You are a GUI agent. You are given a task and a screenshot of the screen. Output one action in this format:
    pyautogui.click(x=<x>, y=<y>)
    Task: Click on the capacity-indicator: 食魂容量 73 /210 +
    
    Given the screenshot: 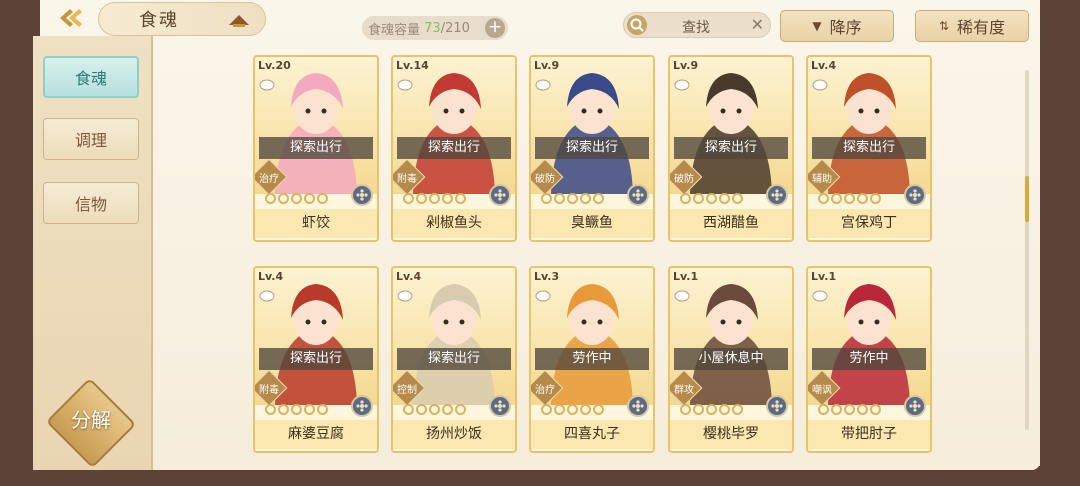 What is the action you would take?
    pyautogui.click(x=435, y=28)
    